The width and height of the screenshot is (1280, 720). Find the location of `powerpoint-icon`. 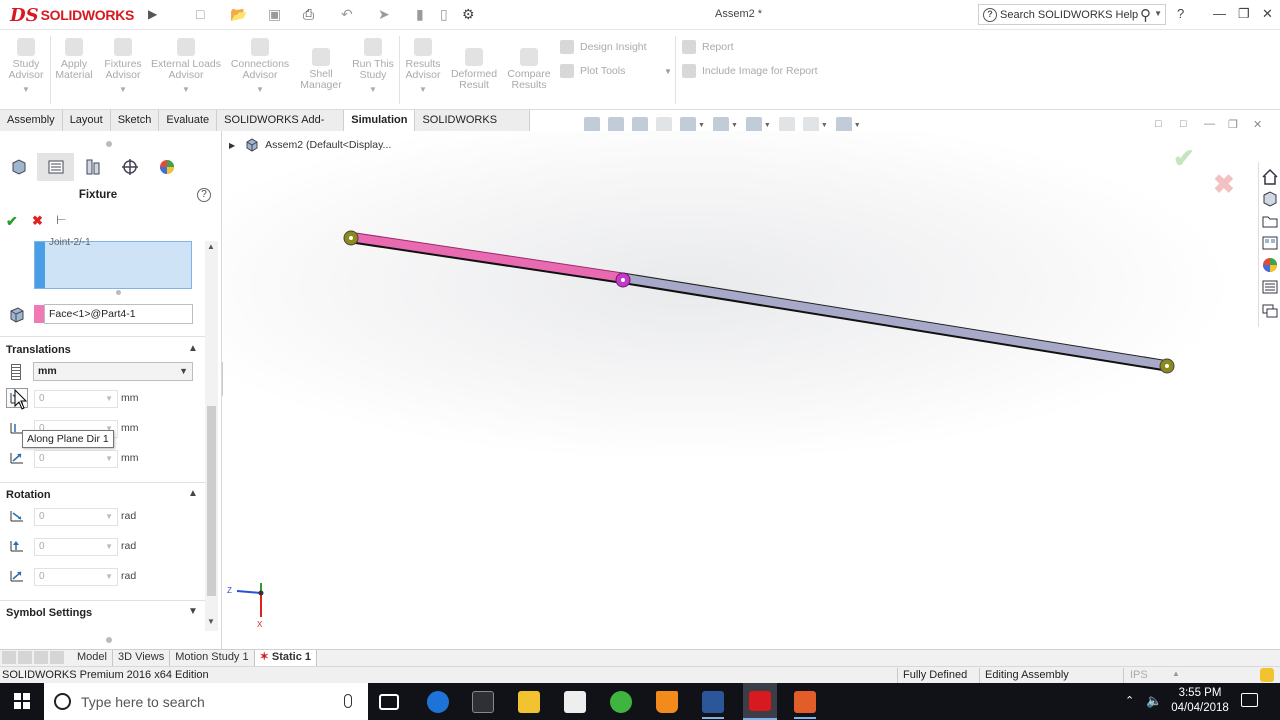

powerpoint-icon is located at coordinates (805, 705).